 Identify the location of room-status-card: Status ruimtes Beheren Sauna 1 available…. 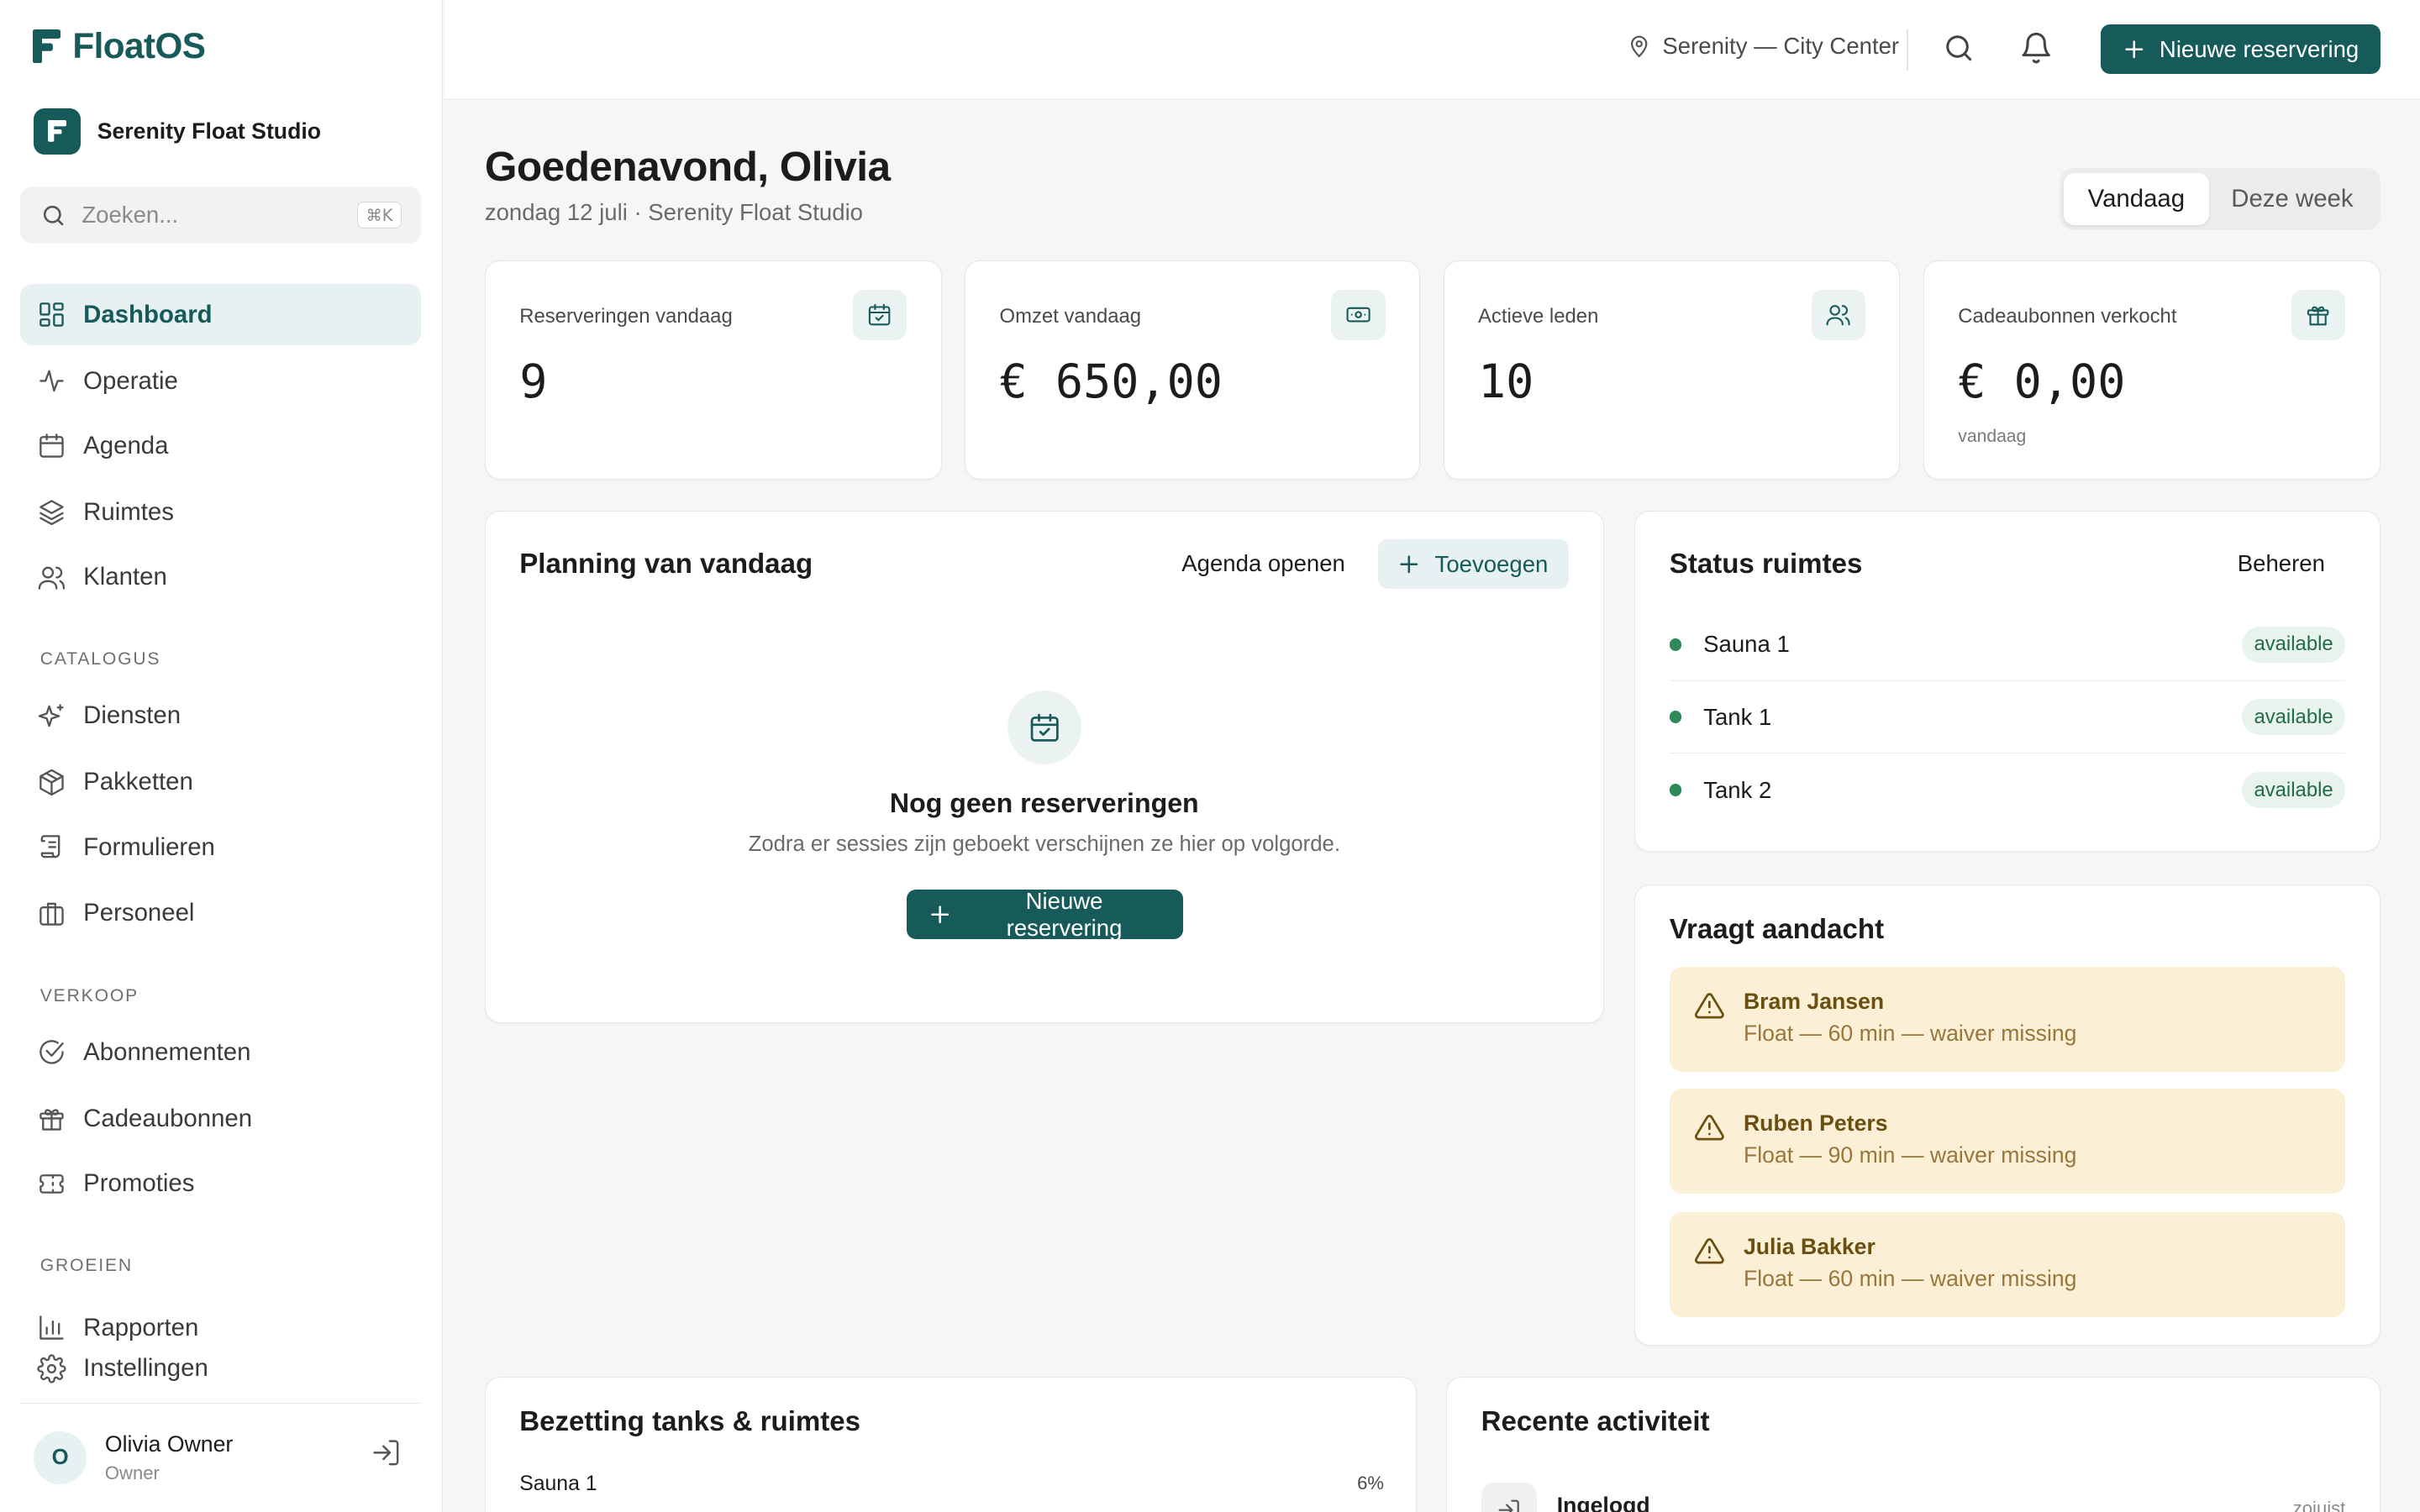
(2007, 682).